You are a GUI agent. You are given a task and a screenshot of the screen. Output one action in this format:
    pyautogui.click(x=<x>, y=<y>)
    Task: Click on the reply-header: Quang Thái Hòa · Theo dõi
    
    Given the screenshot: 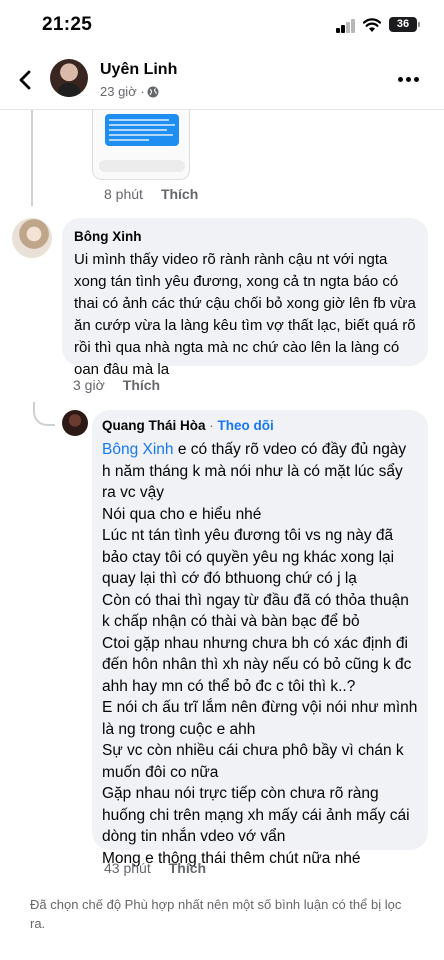 What is the action you would take?
    pyautogui.click(x=260, y=426)
    